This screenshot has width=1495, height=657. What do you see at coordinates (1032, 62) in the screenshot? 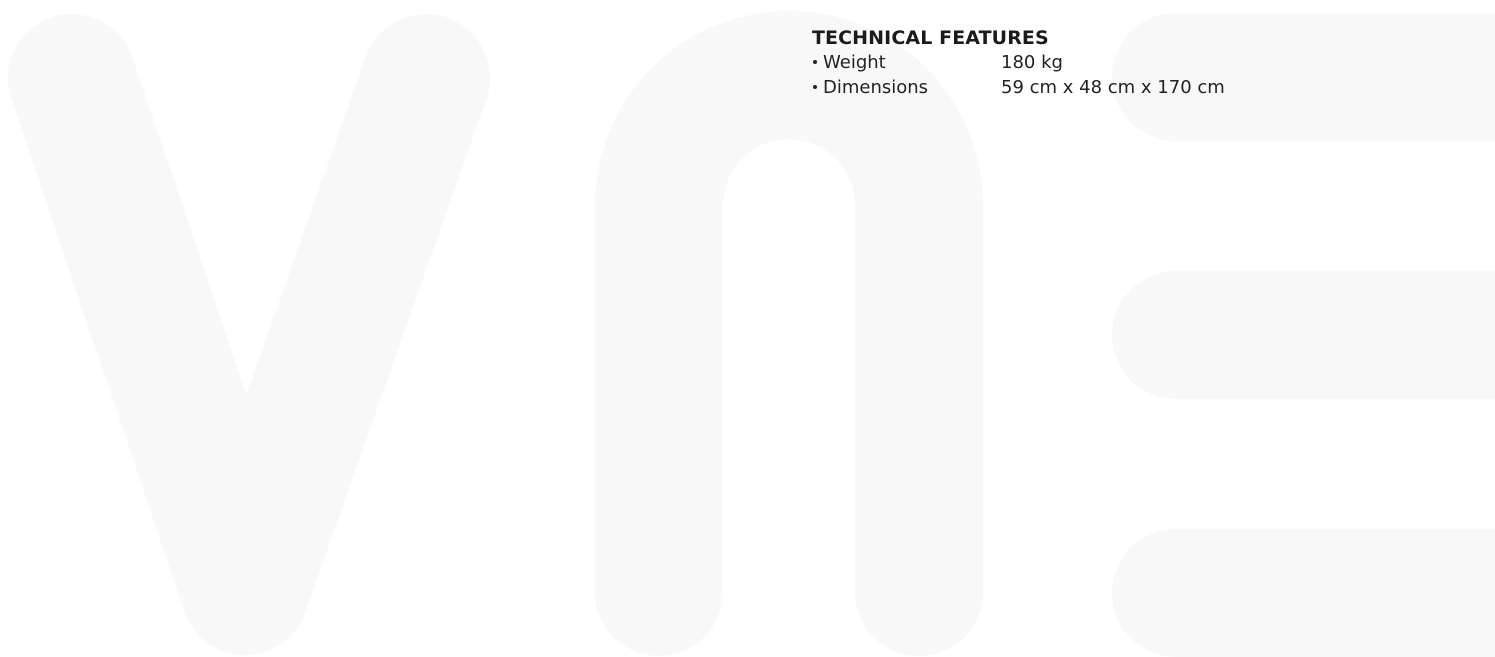
I see `spec-value-weight: 180 kg` at bounding box center [1032, 62].